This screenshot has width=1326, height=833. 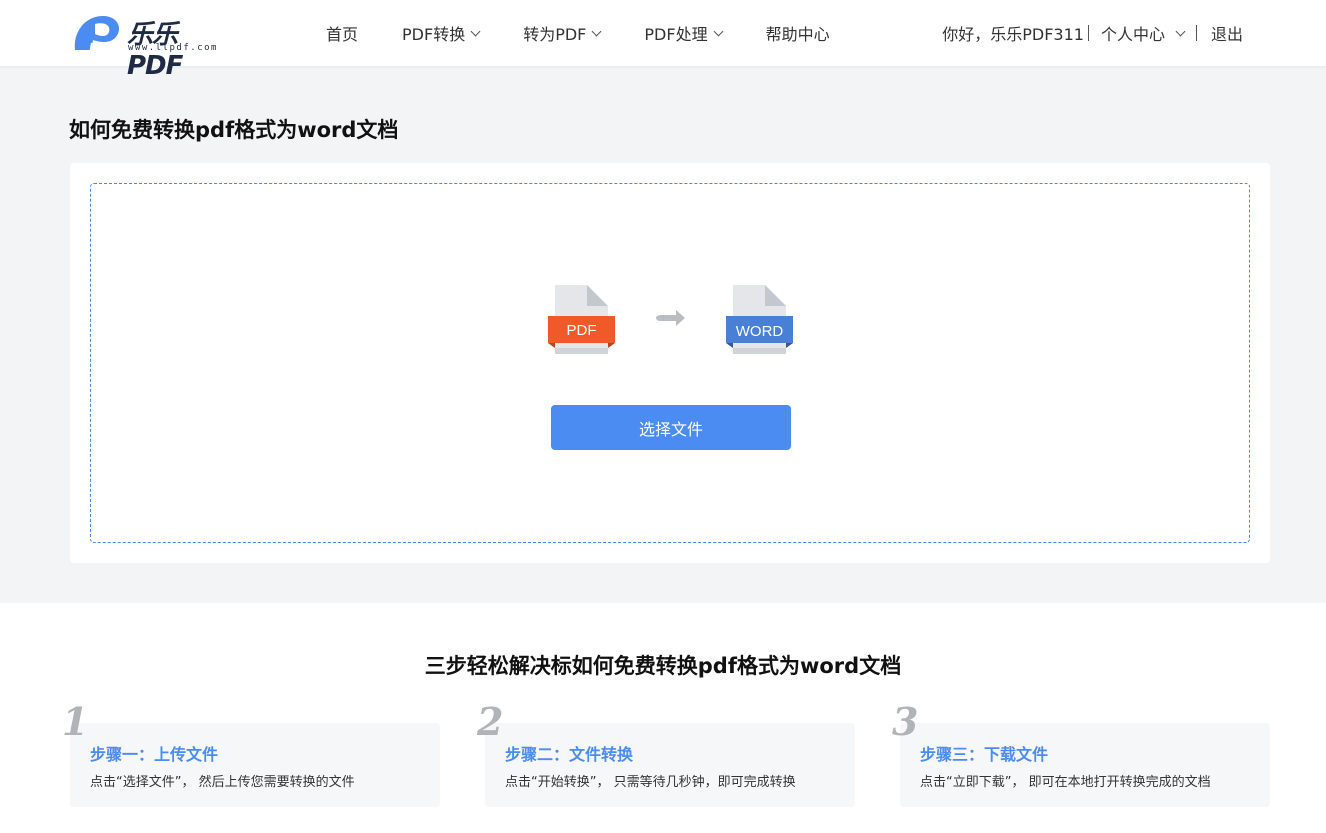 I want to click on page-title: 如何免费转换pdf格式为word文档, so click(x=234, y=130).